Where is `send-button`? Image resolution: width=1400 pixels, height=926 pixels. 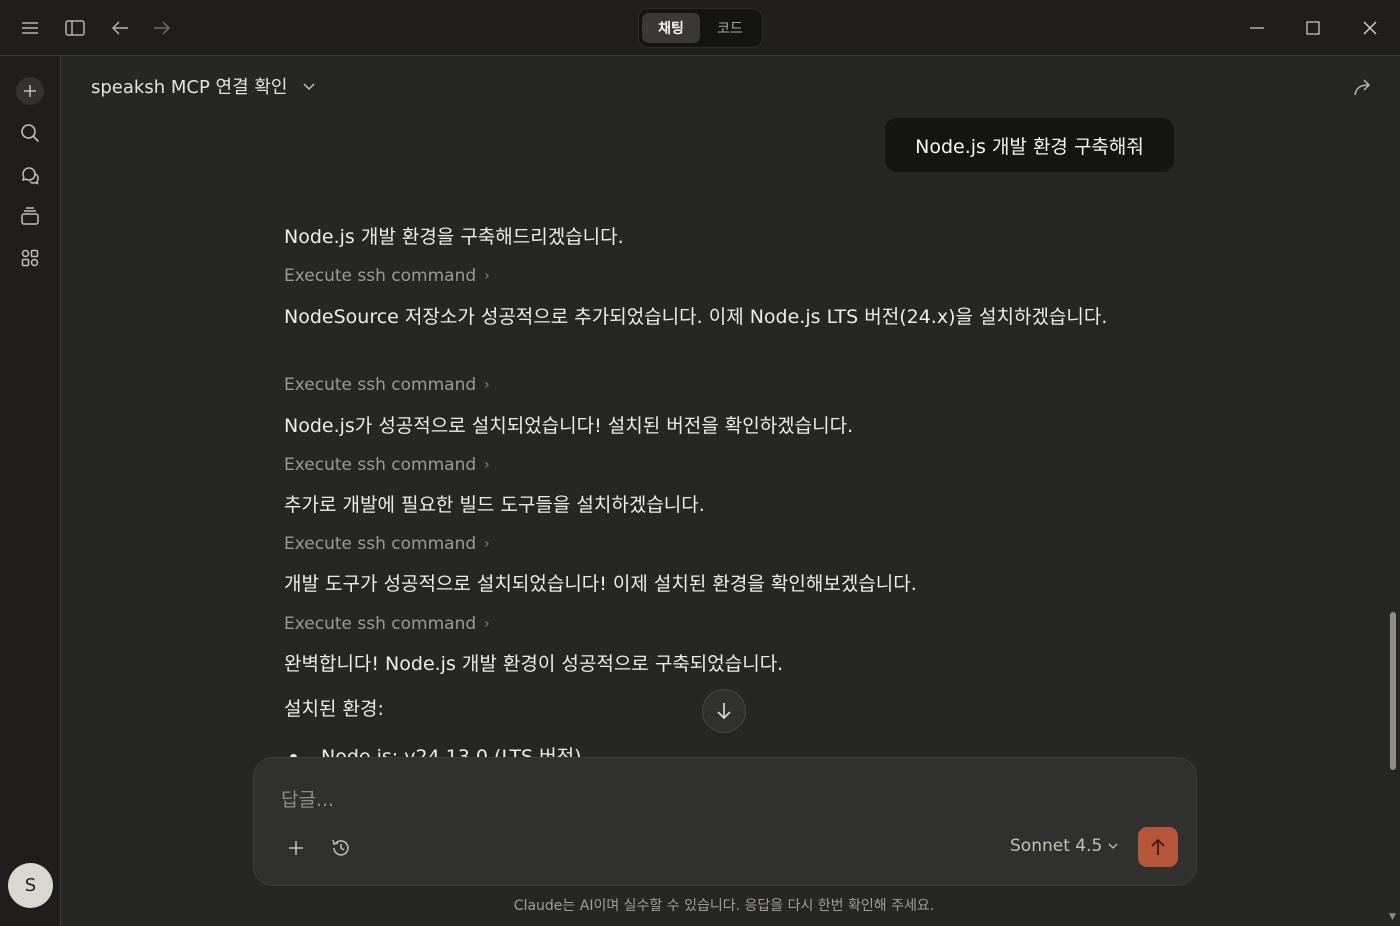 send-button is located at coordinates (1158, 847).